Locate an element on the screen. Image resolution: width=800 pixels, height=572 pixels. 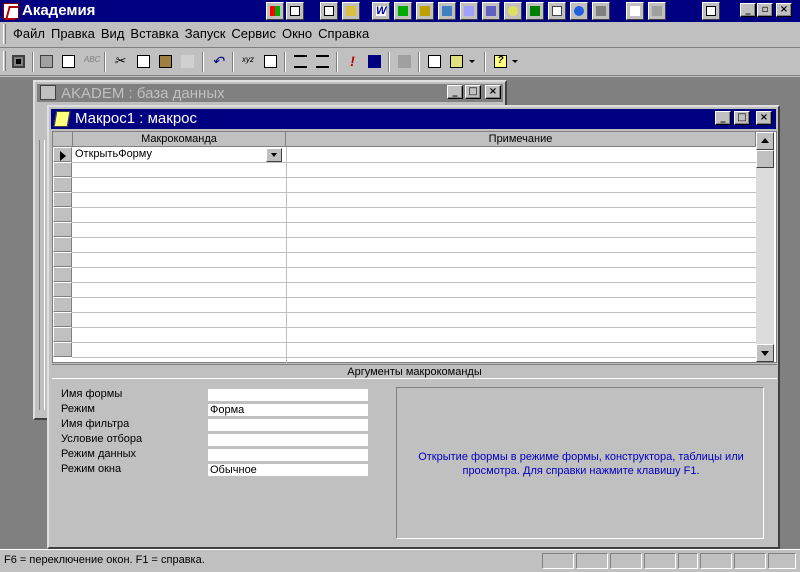
app-title: Академия is located at coordinates (59, 10).